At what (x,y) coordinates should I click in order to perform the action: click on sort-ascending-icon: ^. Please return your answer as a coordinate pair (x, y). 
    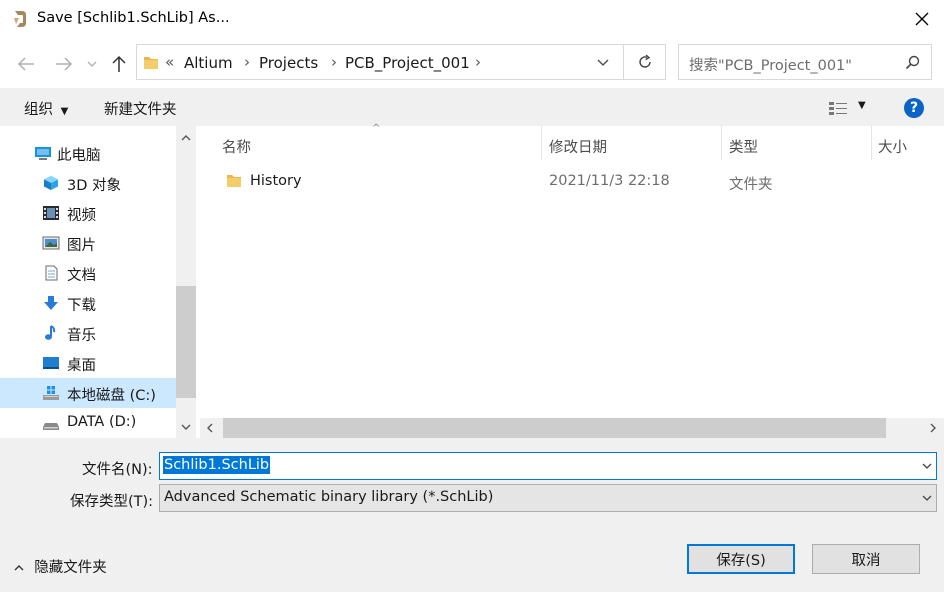
    Looking at the image, I should click on (376, 128).